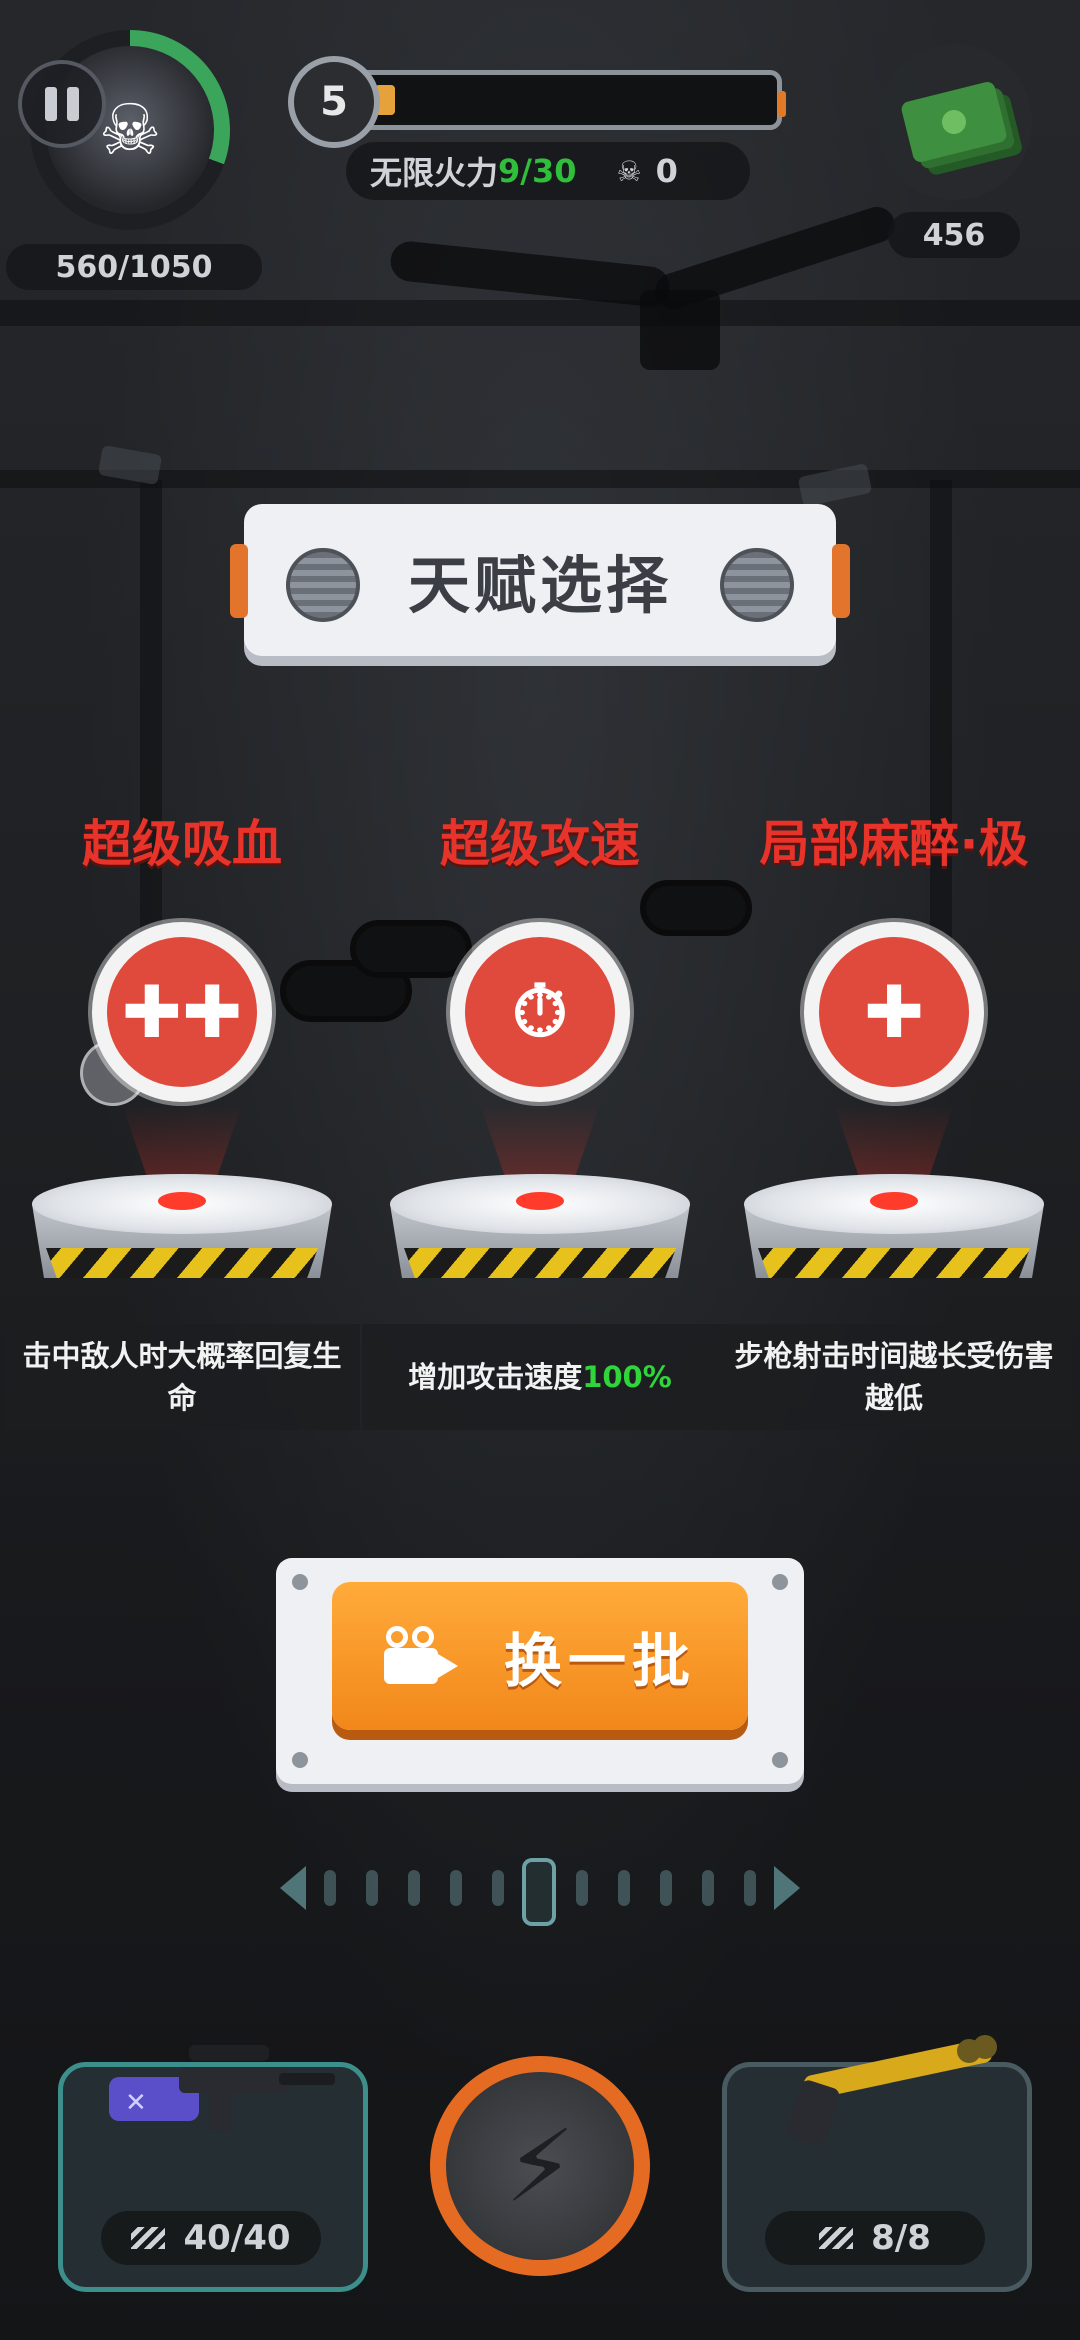  I want to click on talent-name: 超级攻速, so click(540, 844).